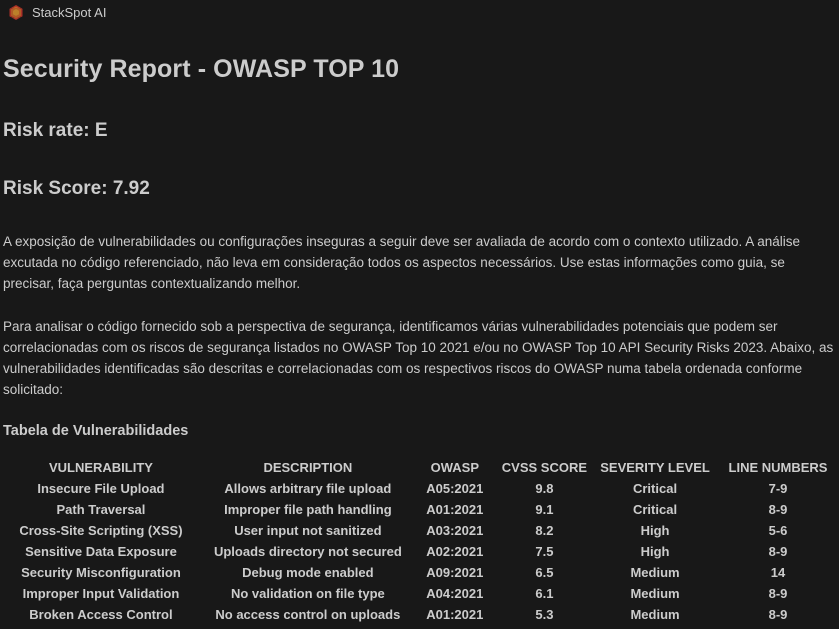 The image size is (839, 629). Describe the element at coordinates (778, 572) in the screenshot. I see `cell-line-numbers: 14` at that location.